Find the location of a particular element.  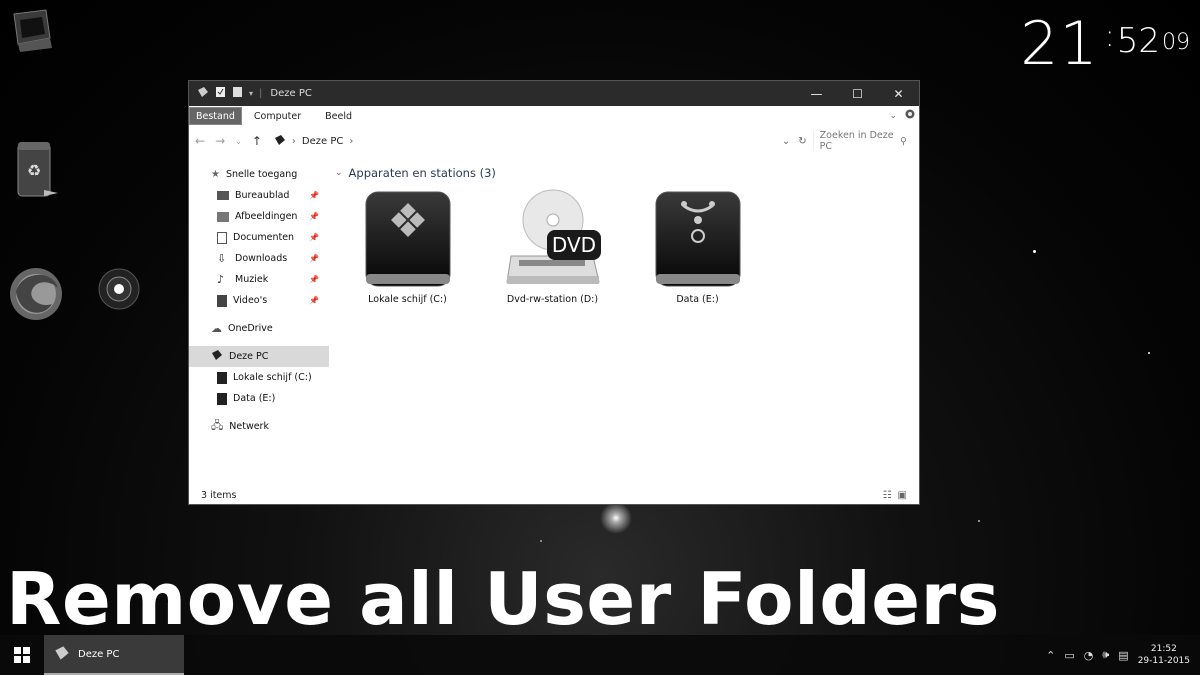

tab-view: Beeld is located at coordinates (338, 116).